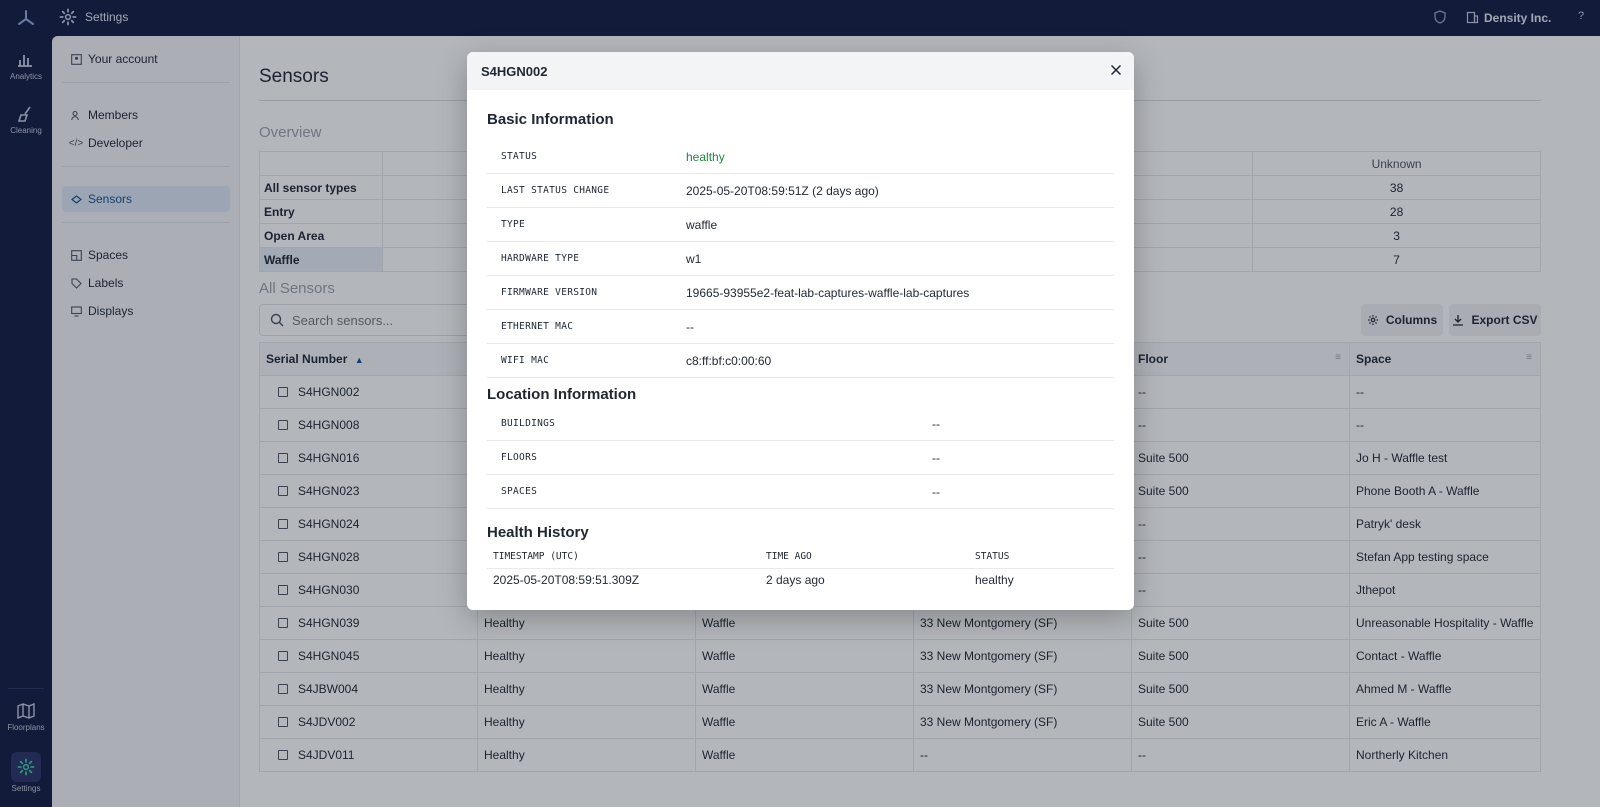 The height and width of the screenshot is (807, 1600). Describe the element at coordinates (562, 394) in the screenshot. I see `location-information-heading: Location Information` at that location.